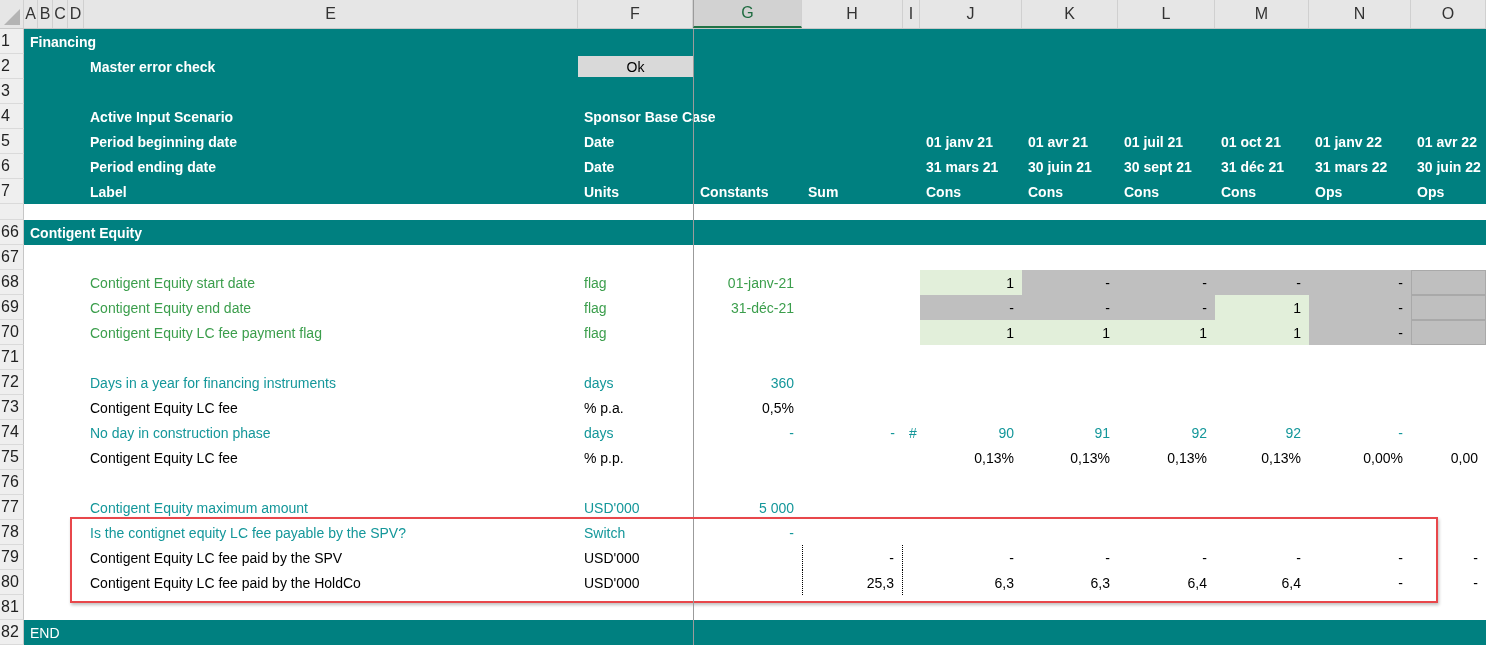 The image size is (1486, 647). Describe the element at coordinates (31, 14) in the screenshot. I see `column-header: A` at that location.